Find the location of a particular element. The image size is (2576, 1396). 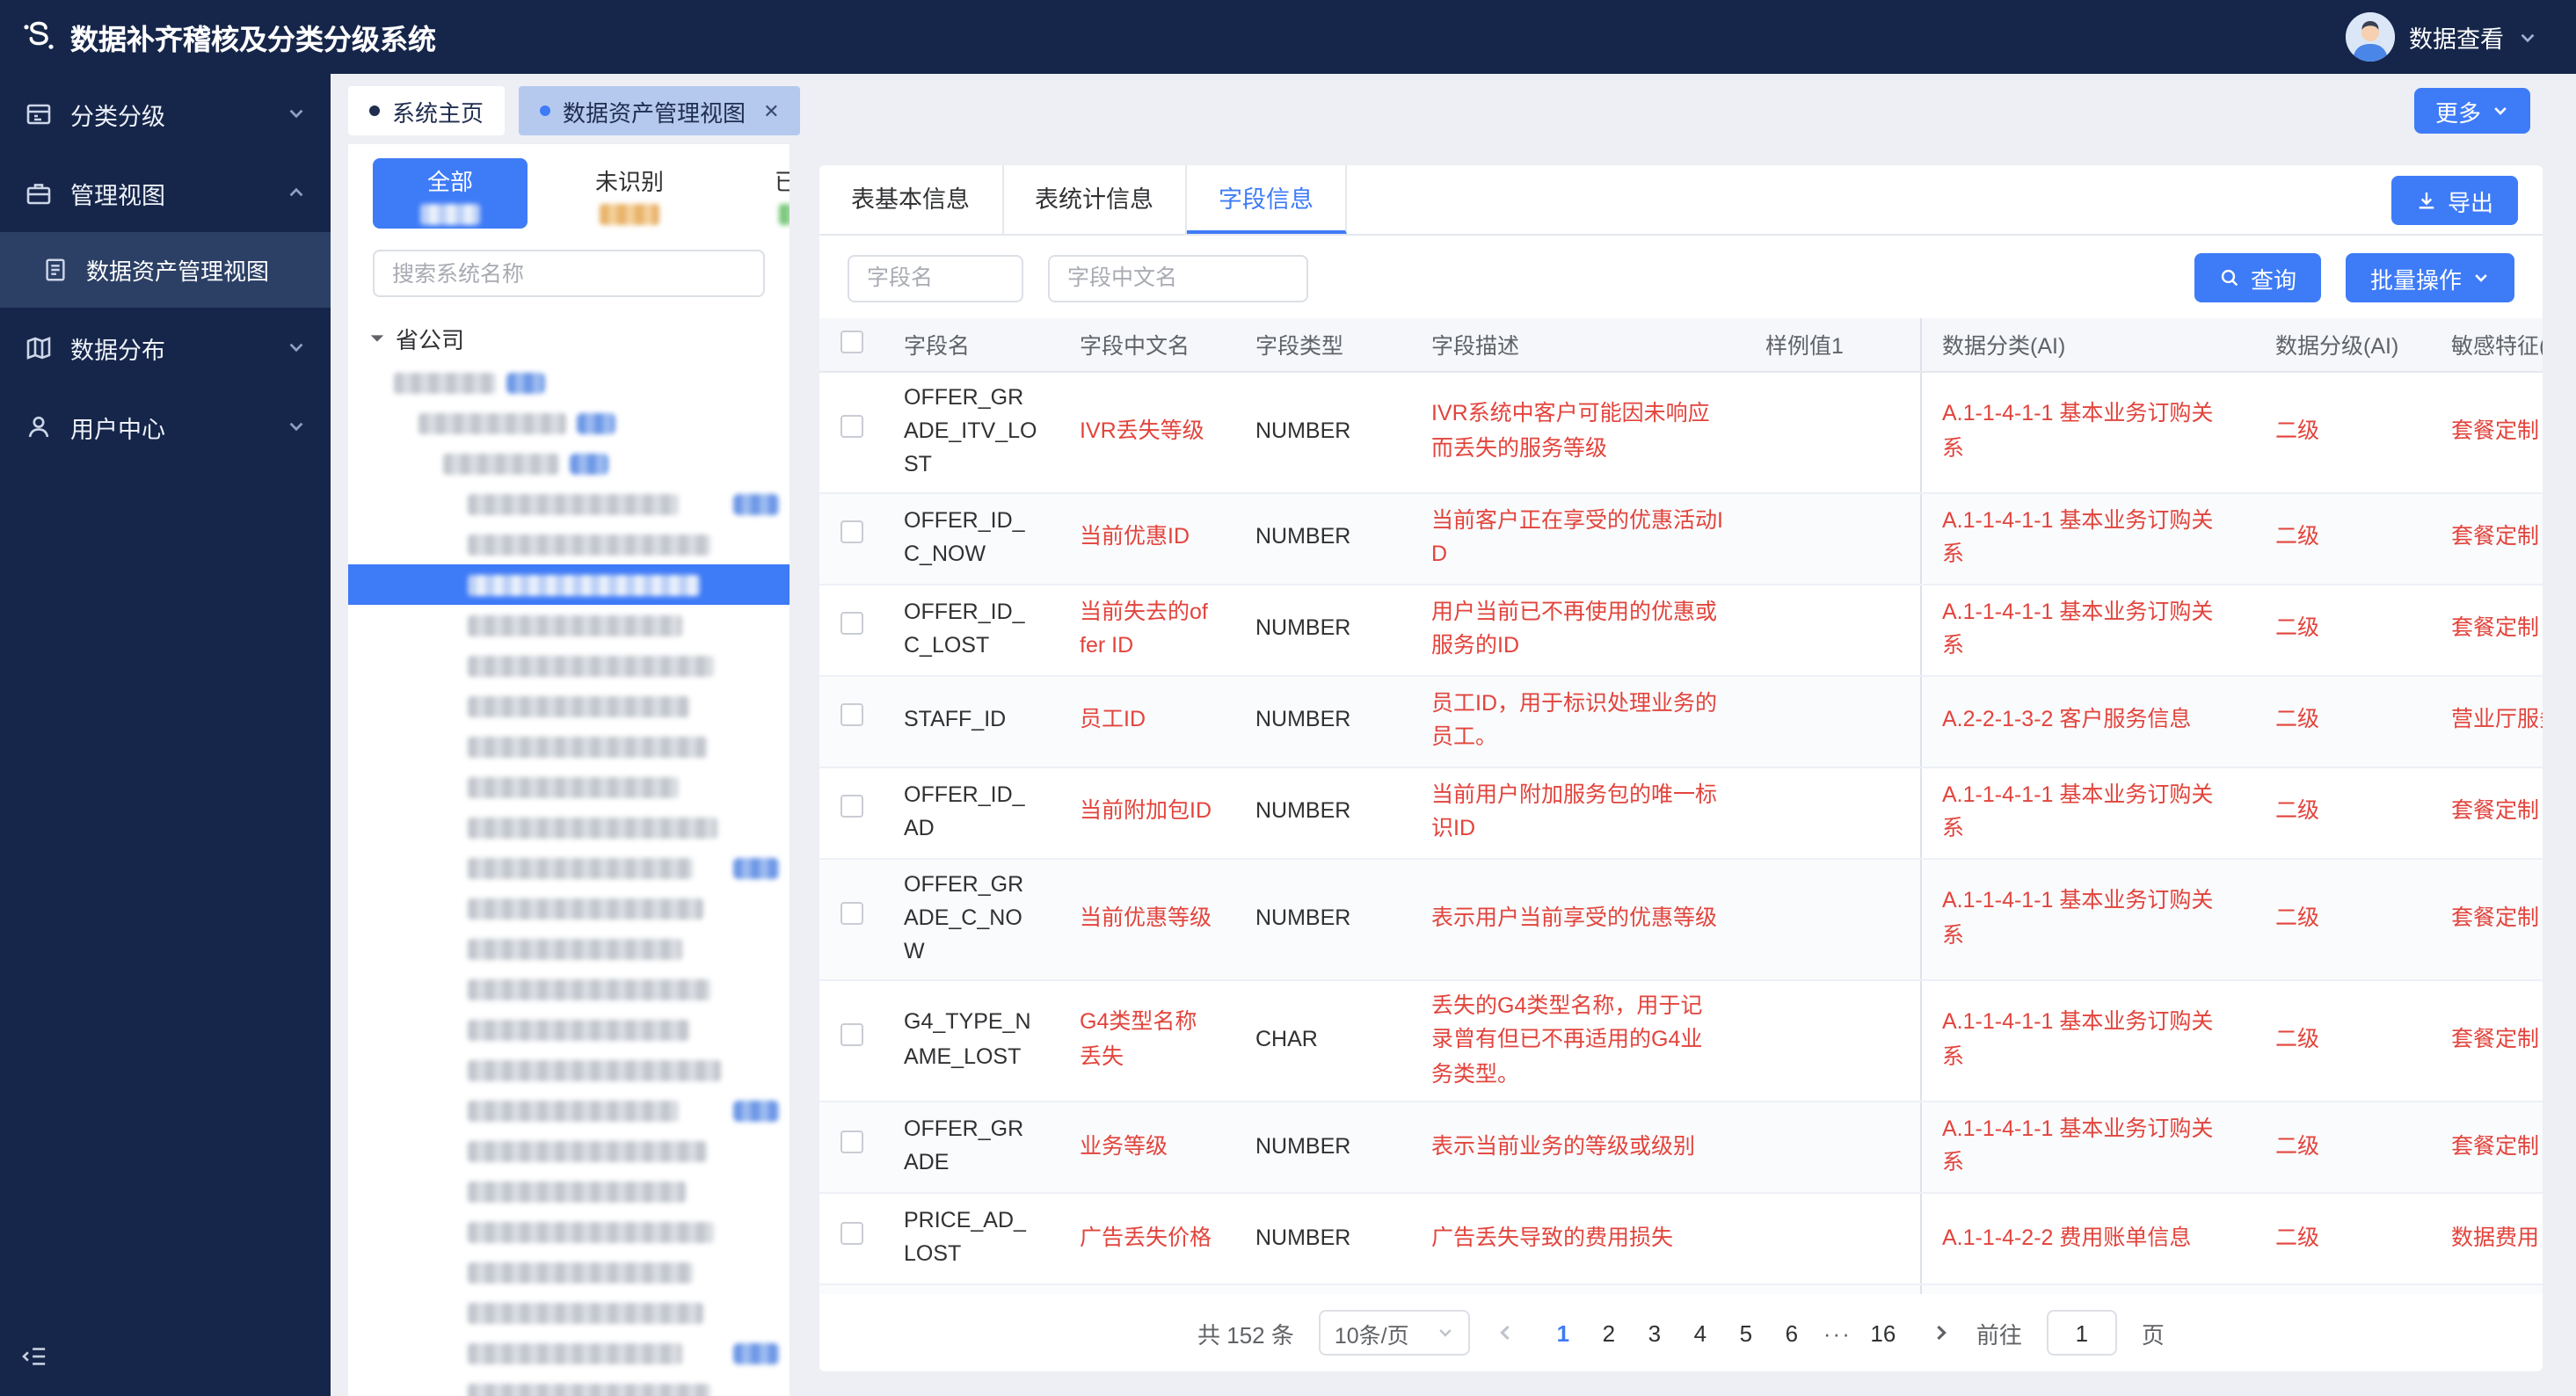

batch-operations-button: 批量操作 is located at coordinates (2429, 277).